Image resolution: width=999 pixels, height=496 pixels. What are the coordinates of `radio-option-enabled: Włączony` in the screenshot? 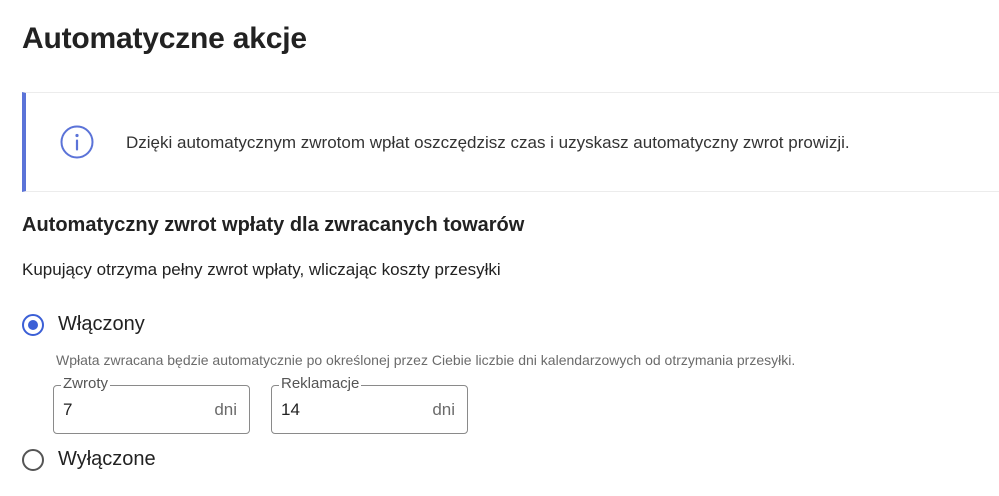 It's located at (83, 324).